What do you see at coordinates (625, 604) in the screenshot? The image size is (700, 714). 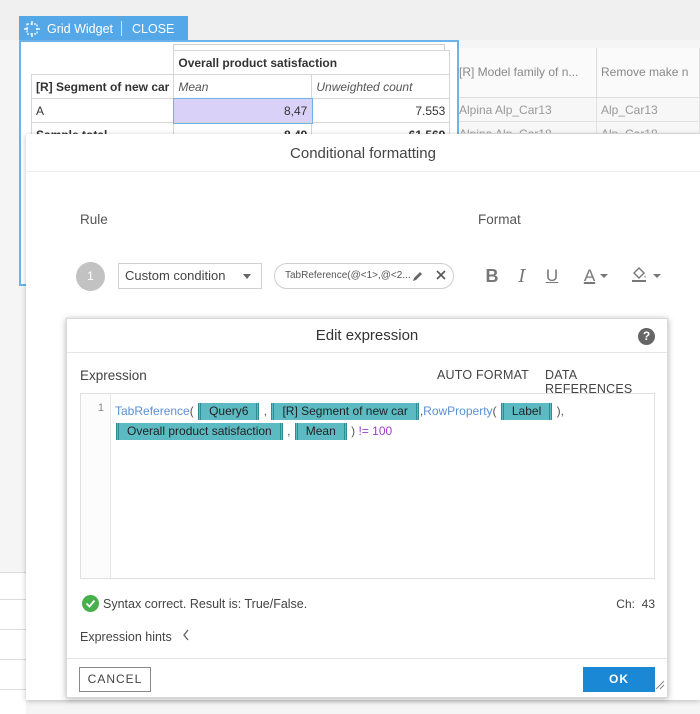 I see `character-count-label: Ch:` at bounding box center [625, 604].